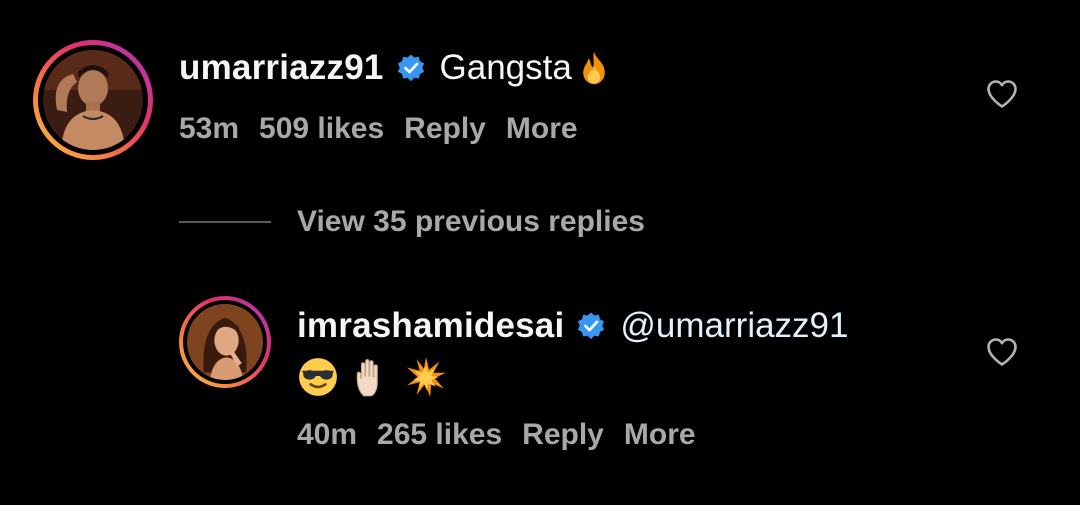 This screenshot has height=505, width=1080. I want to click on username: imrashamidesai, so click(430, 326).